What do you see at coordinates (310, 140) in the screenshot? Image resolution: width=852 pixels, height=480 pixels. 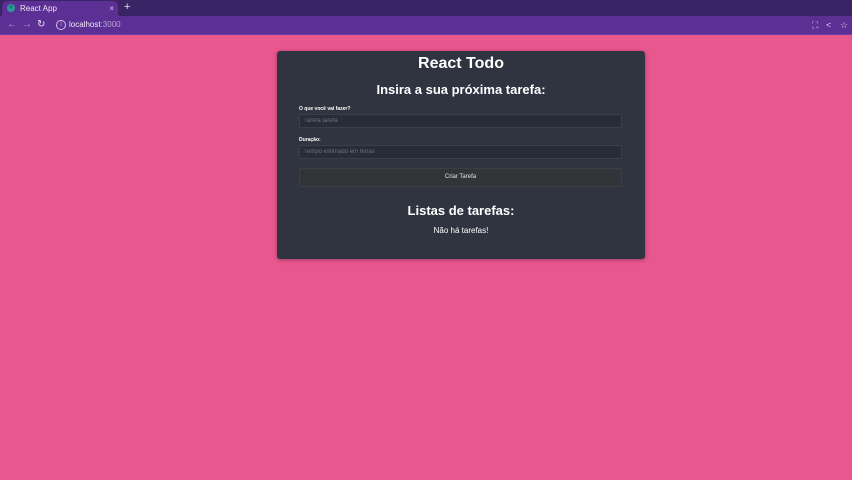 I see `duration-label: Duração:` at bounding box center [310, 140].